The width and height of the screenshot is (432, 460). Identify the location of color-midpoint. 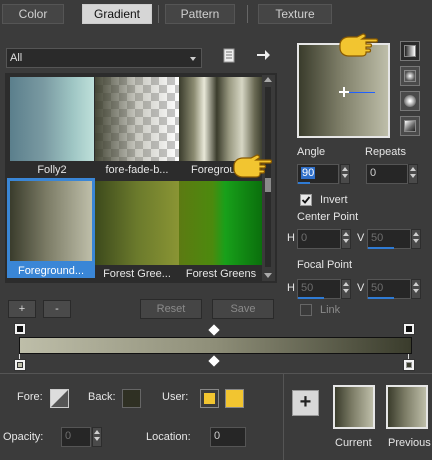
(214, 361).